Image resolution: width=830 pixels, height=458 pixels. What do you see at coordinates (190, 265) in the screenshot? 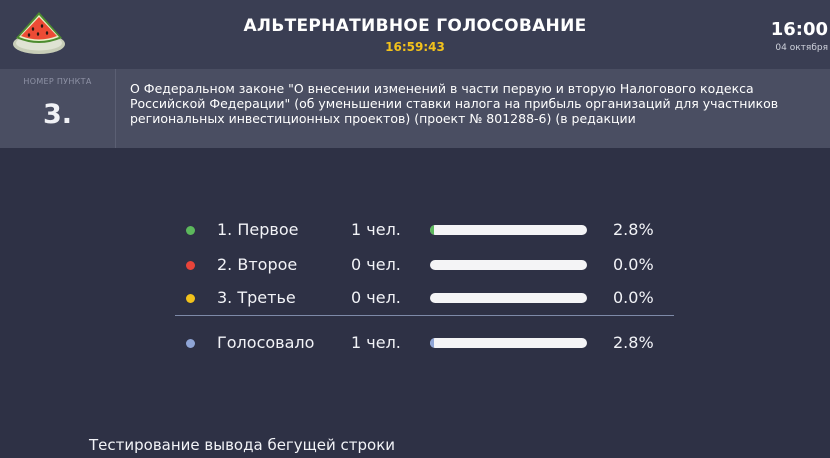
I see `status-dot-red` at bounding box center [190, 265].